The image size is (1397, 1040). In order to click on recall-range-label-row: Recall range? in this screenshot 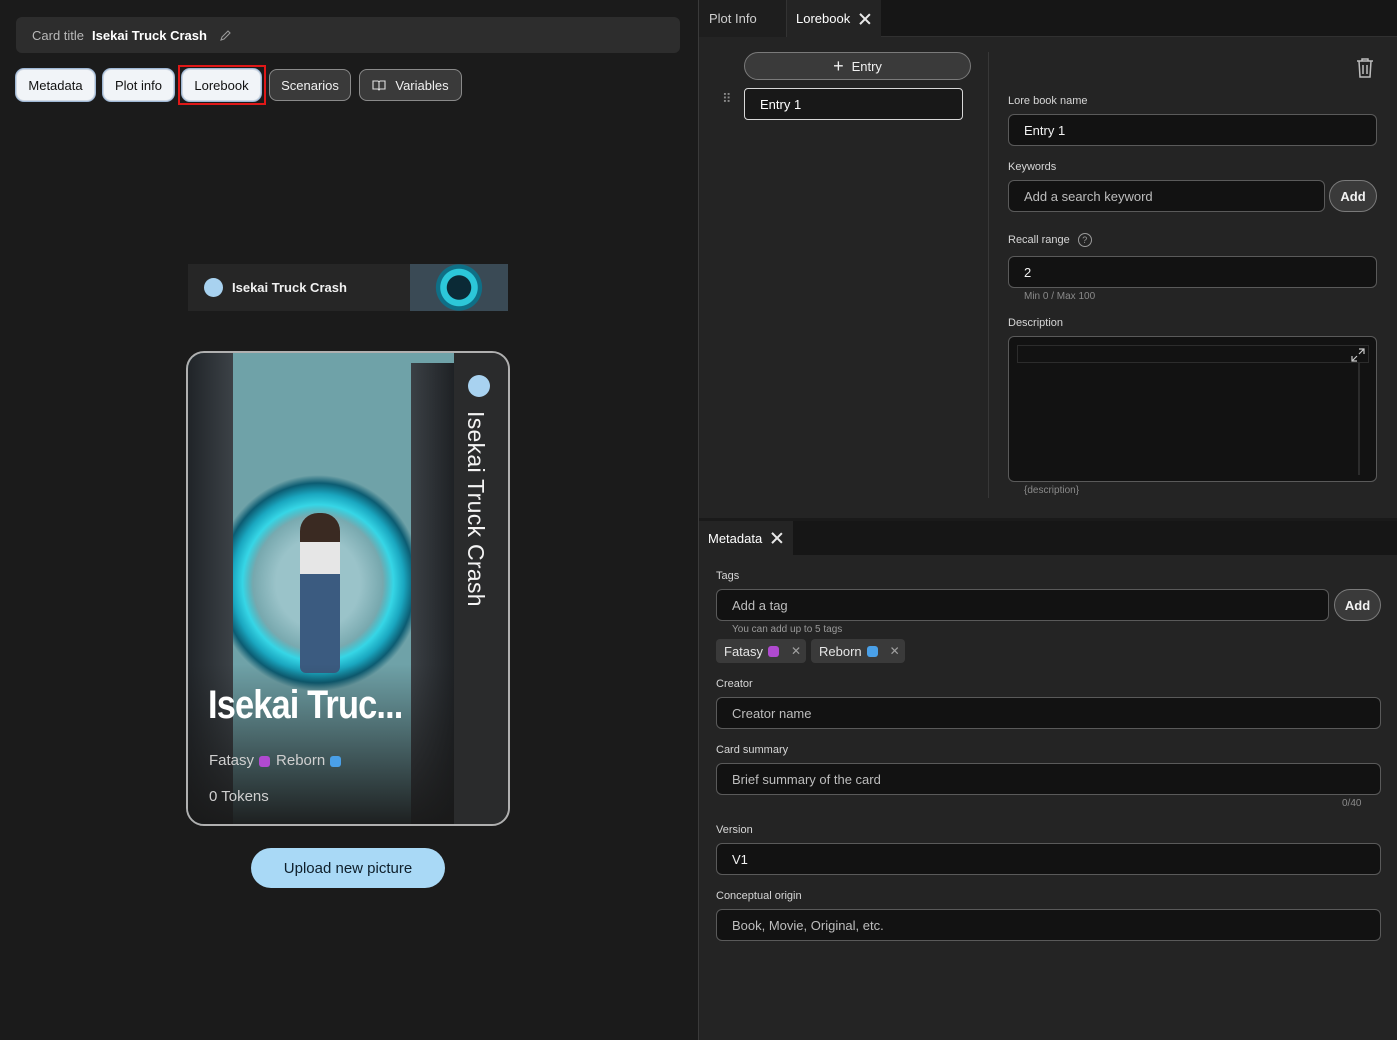, I will do `click(1050, 240)`.